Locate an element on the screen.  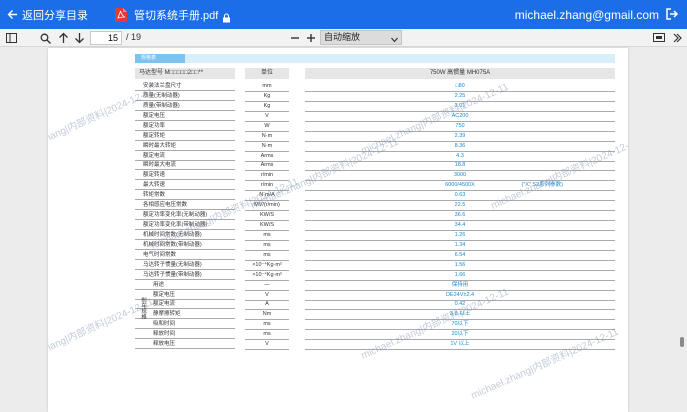
back-label: 返回分享目录 is located at coordinates (55, 15).